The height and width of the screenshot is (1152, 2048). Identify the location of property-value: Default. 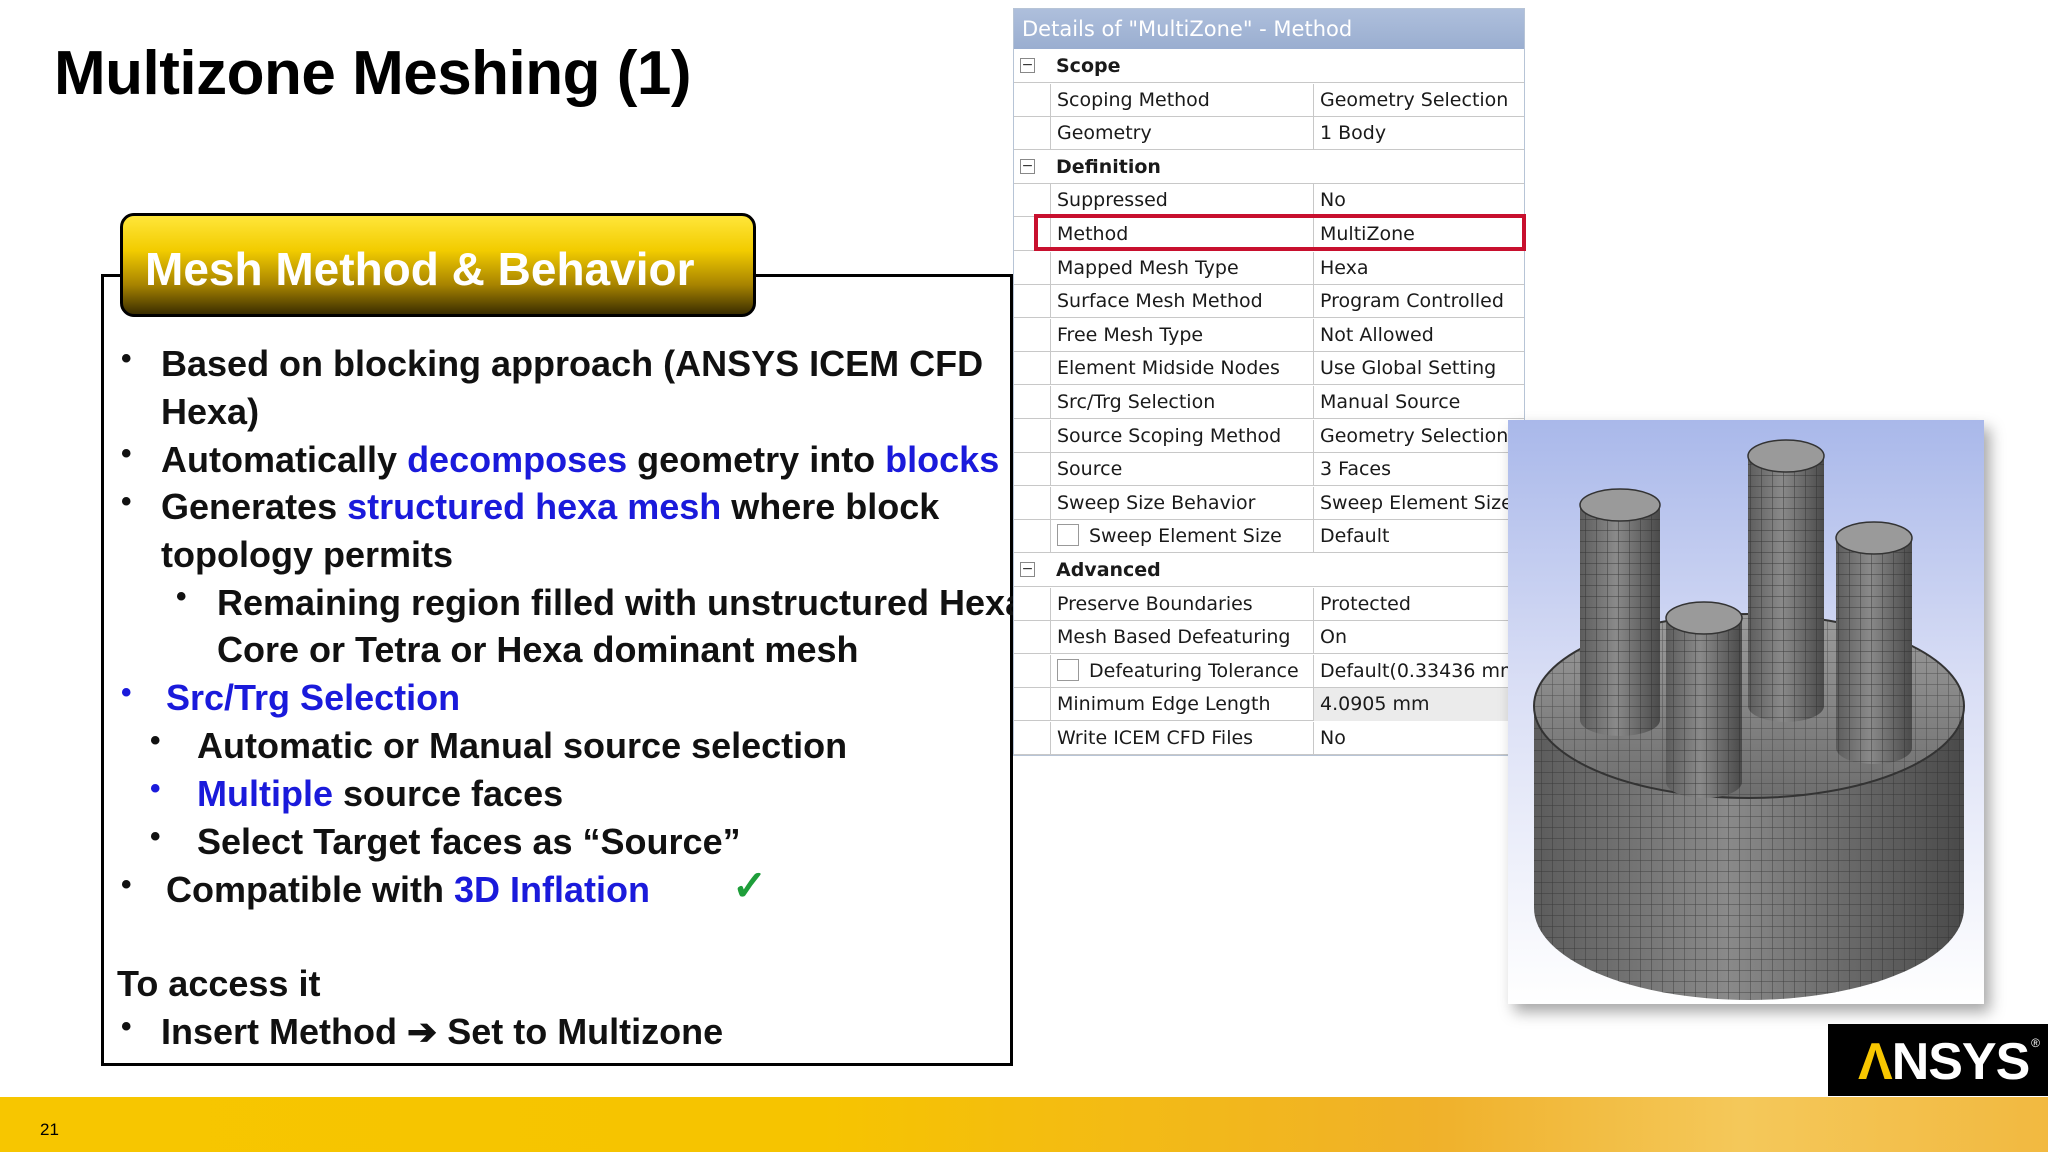
(1419, 536).